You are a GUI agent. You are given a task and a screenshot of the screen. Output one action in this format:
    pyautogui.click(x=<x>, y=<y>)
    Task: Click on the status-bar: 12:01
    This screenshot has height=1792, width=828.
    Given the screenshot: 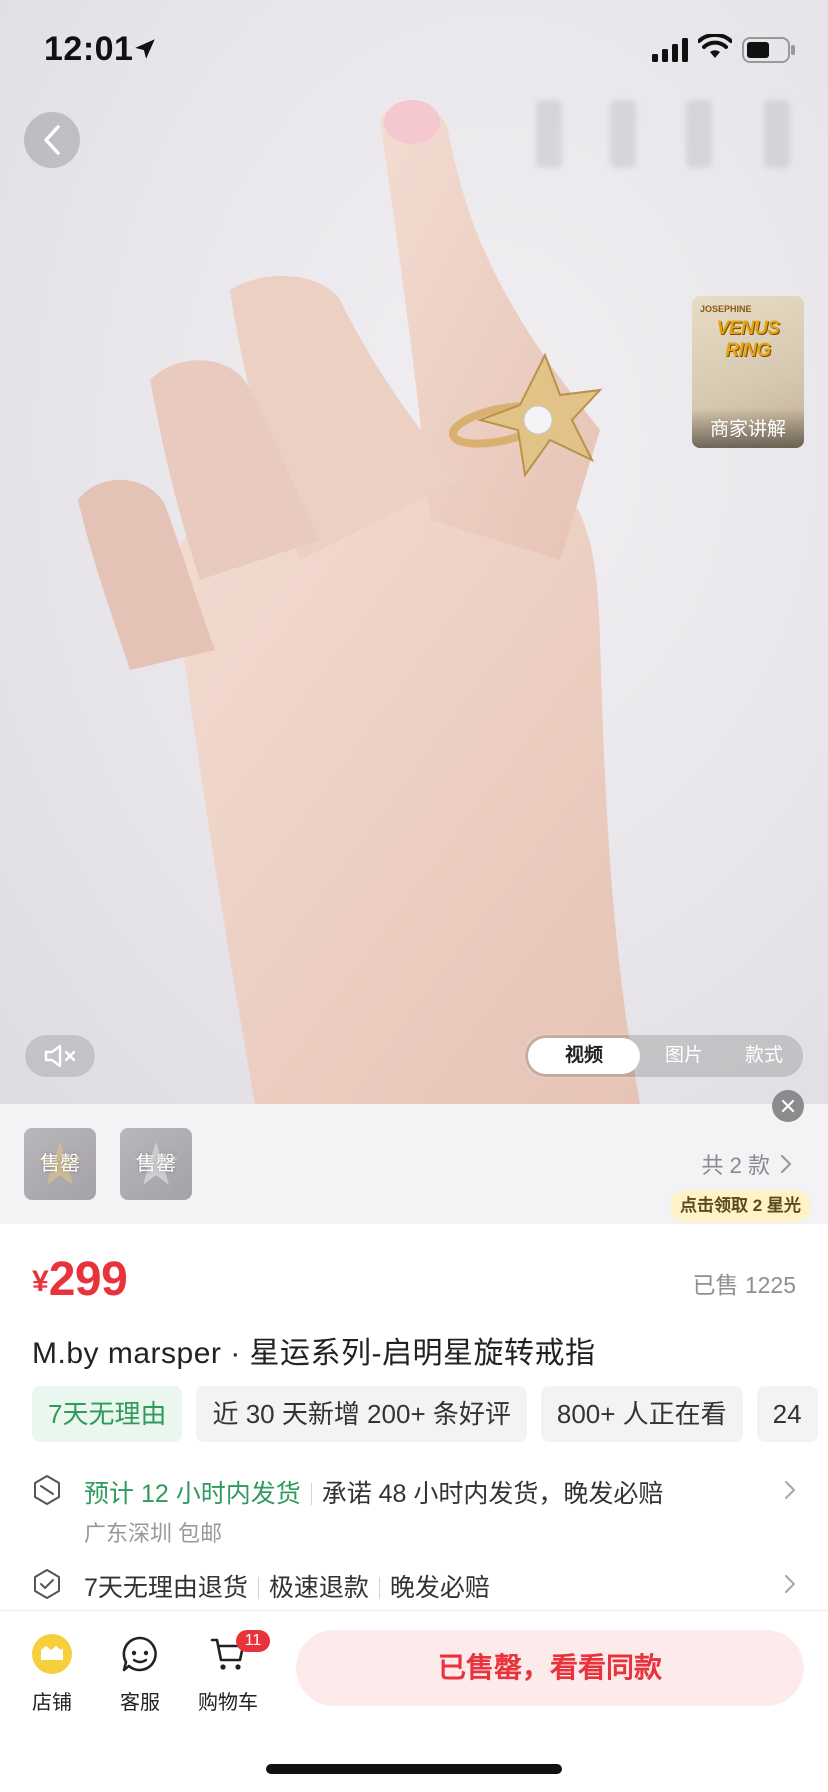 What is the action you would take?
    pyautogui.click(x=414, y=50)
    